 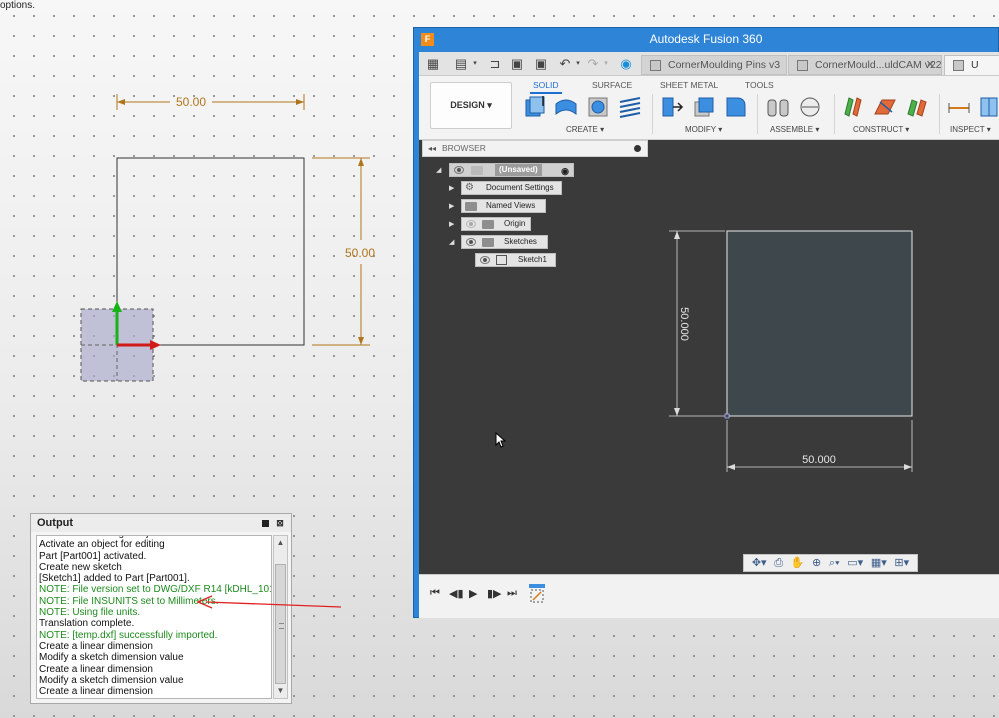 I want to click on pin-icon, so click(x=265, y=523).